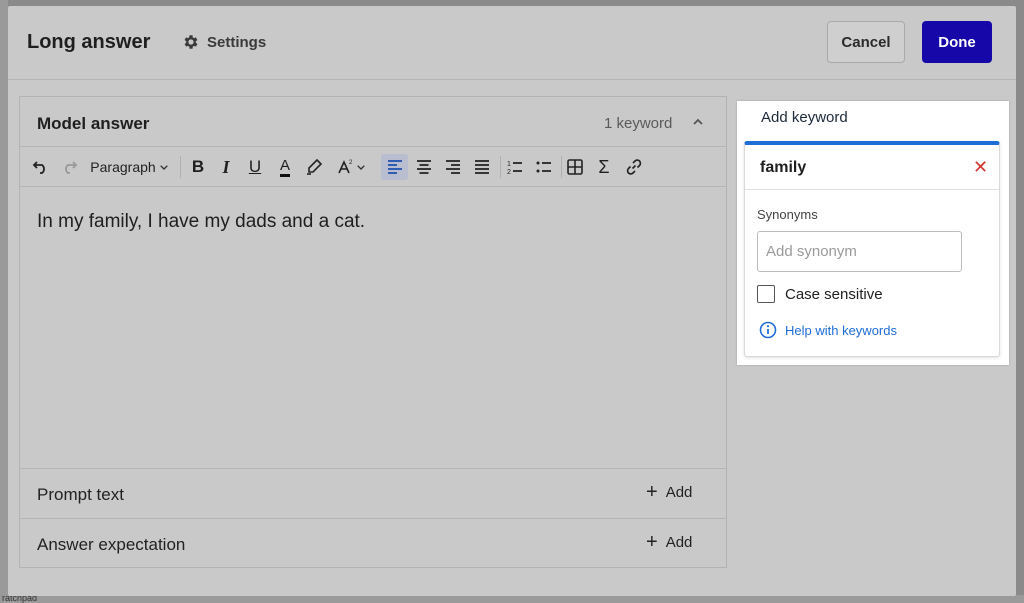 This screenshot has width=1024, height=603. I want to click on superscript-select: 2, so click(352, 167).